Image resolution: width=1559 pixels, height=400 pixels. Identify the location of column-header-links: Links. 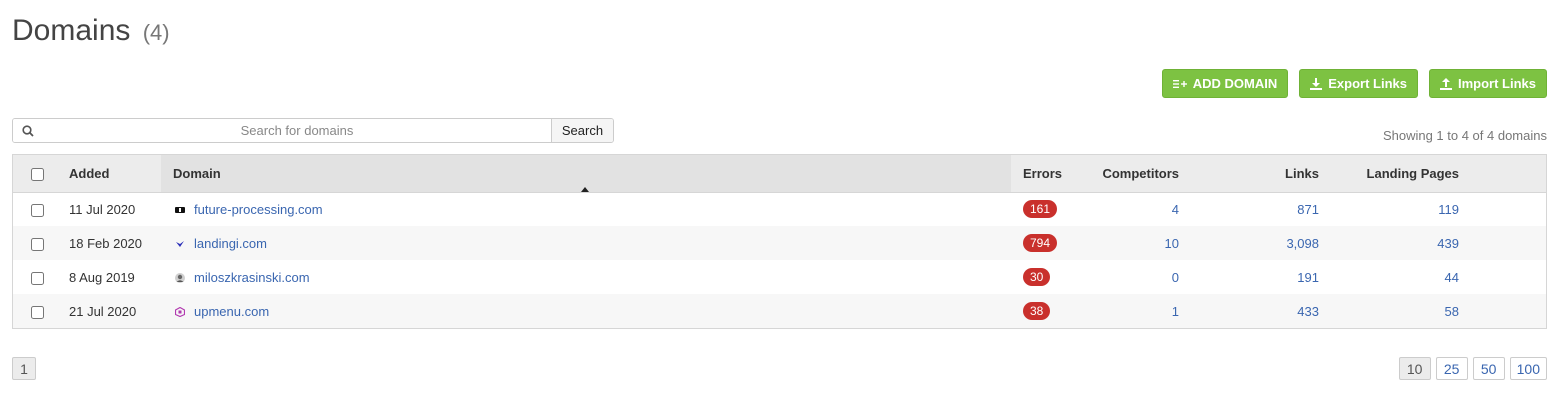
(1249, 173).